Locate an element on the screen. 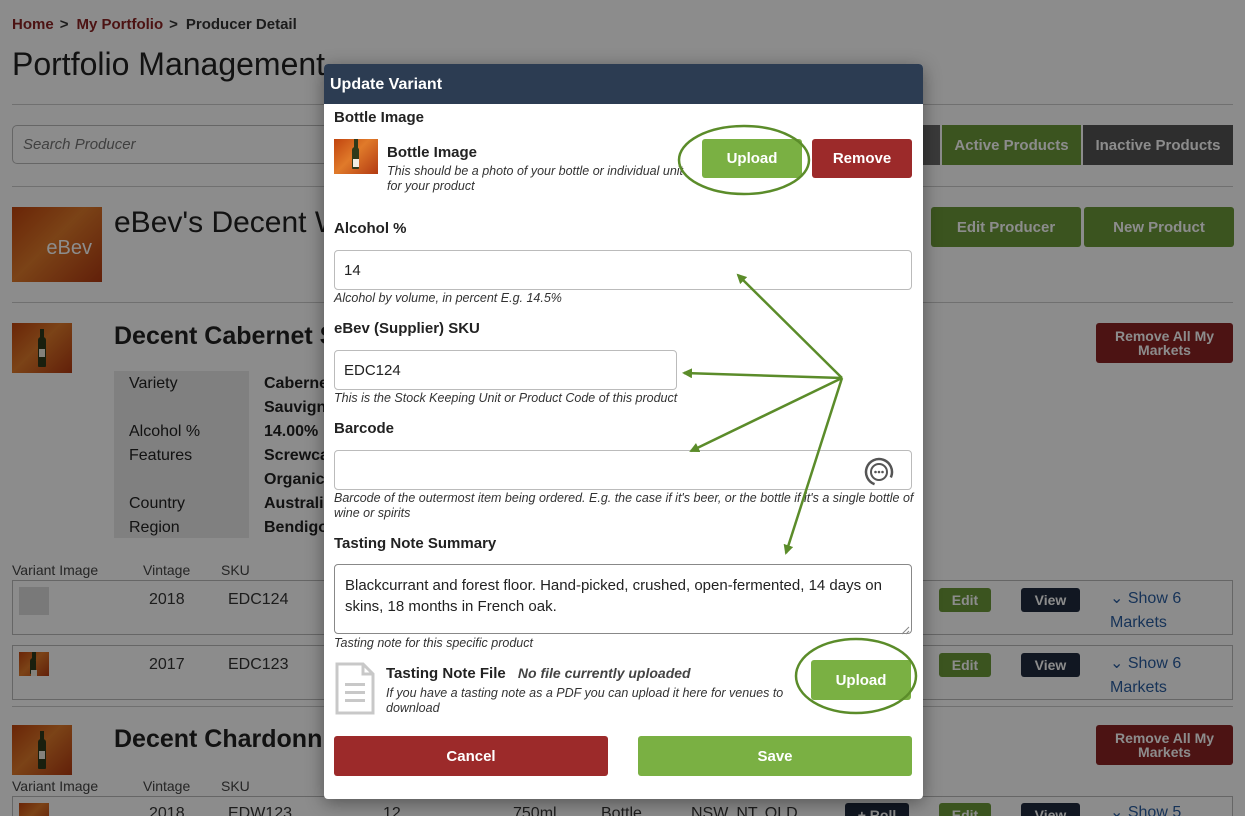  sku-input: EDC124 is located at coordinates (505, 370).